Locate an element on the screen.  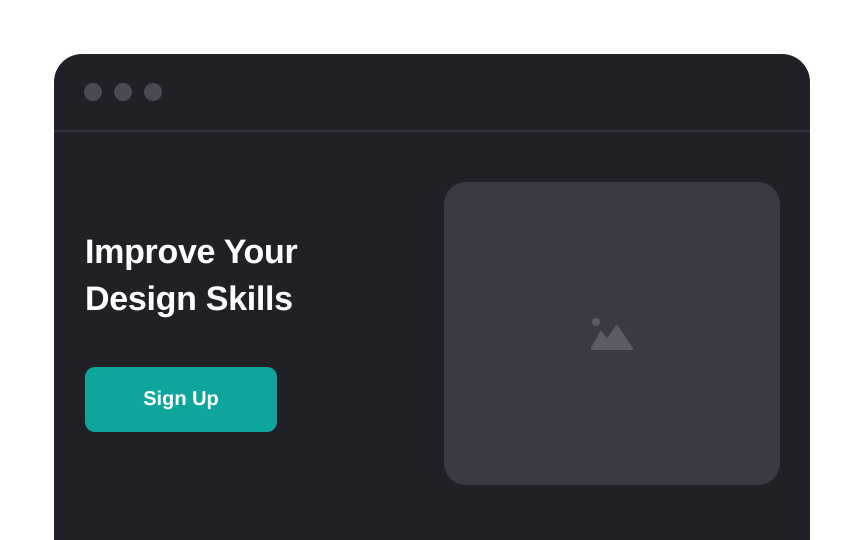
sign-up-button: Sign Up is located at coordinates (181, 399).